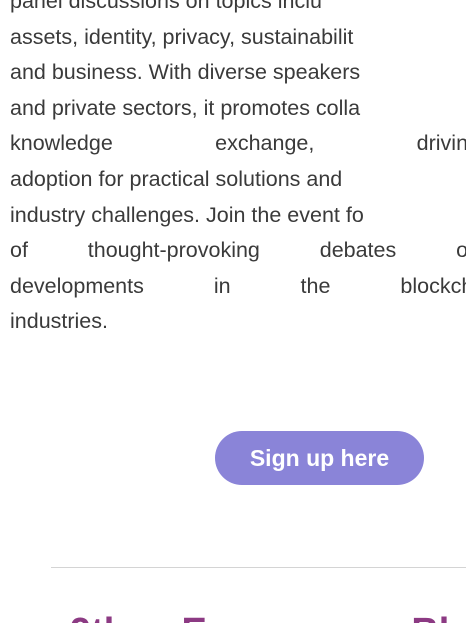 The height and width of the screenshot is (623, 466). What do you see at coordinates (238, 285) in the screenshot?
I see `description-line: developments in the blockchain` at bounding box center [238, 285].